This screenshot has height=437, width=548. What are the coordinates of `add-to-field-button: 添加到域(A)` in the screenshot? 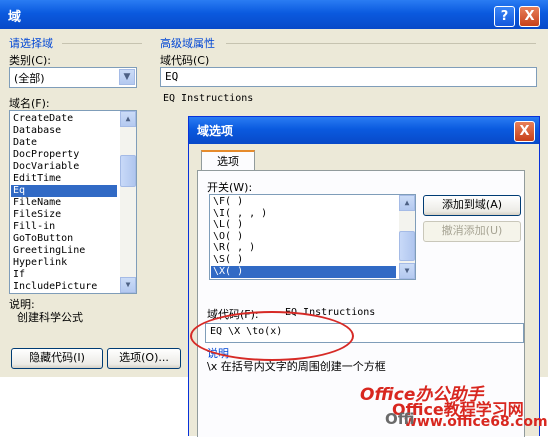 It's located at (472, 205).